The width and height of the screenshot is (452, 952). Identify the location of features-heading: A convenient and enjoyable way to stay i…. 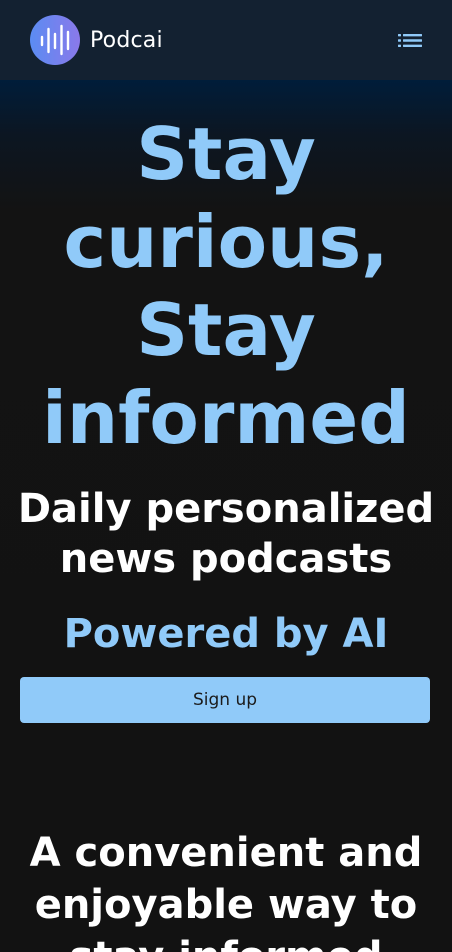
(226, 891).